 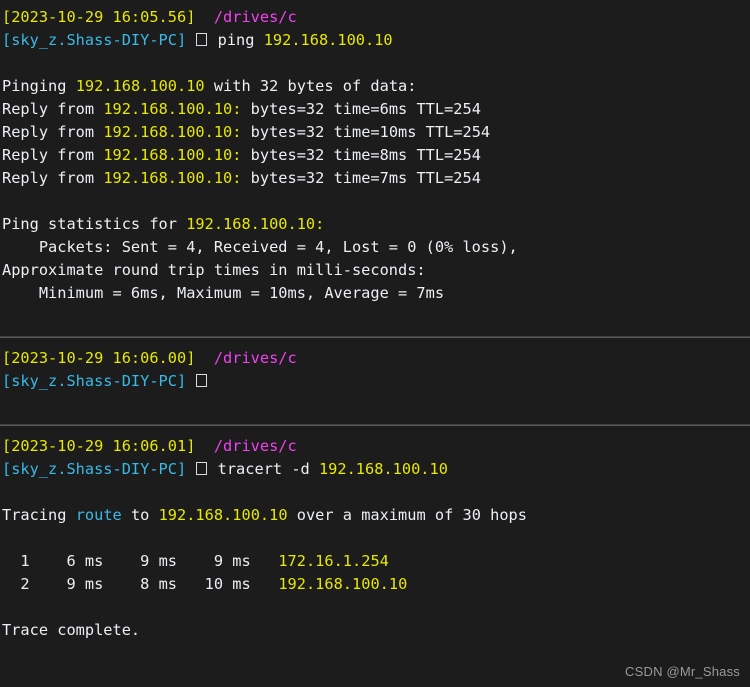 What do you see at coordinates (99, 446) in the screenshot?
I see `prompt-timestamp: [2023-10-29 16:06.01]` at bounding box center [99, 446].